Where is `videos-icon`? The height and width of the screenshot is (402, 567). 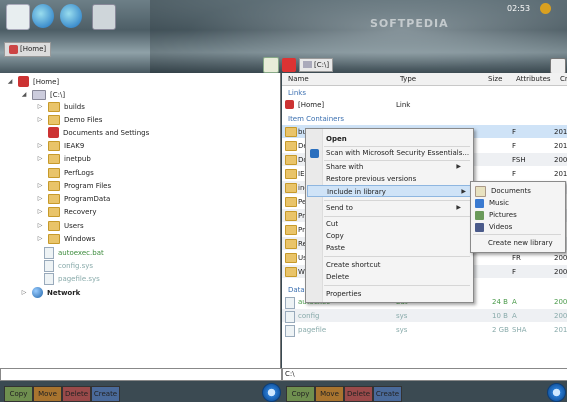 videos-icon is located at coordinates (479, 227).